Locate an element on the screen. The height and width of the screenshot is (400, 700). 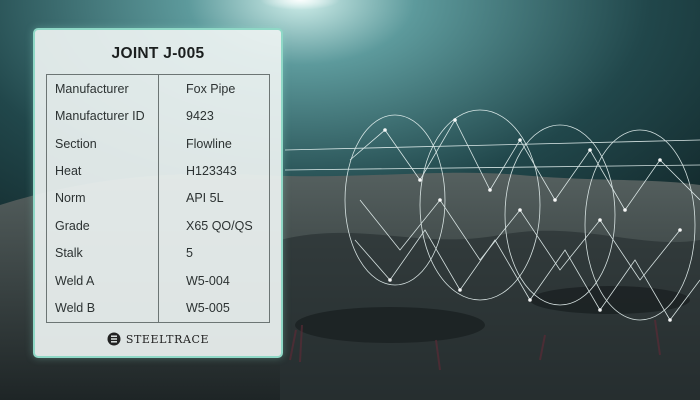
spec-value: X65 QO/QS is located at coordinates (219, 225).